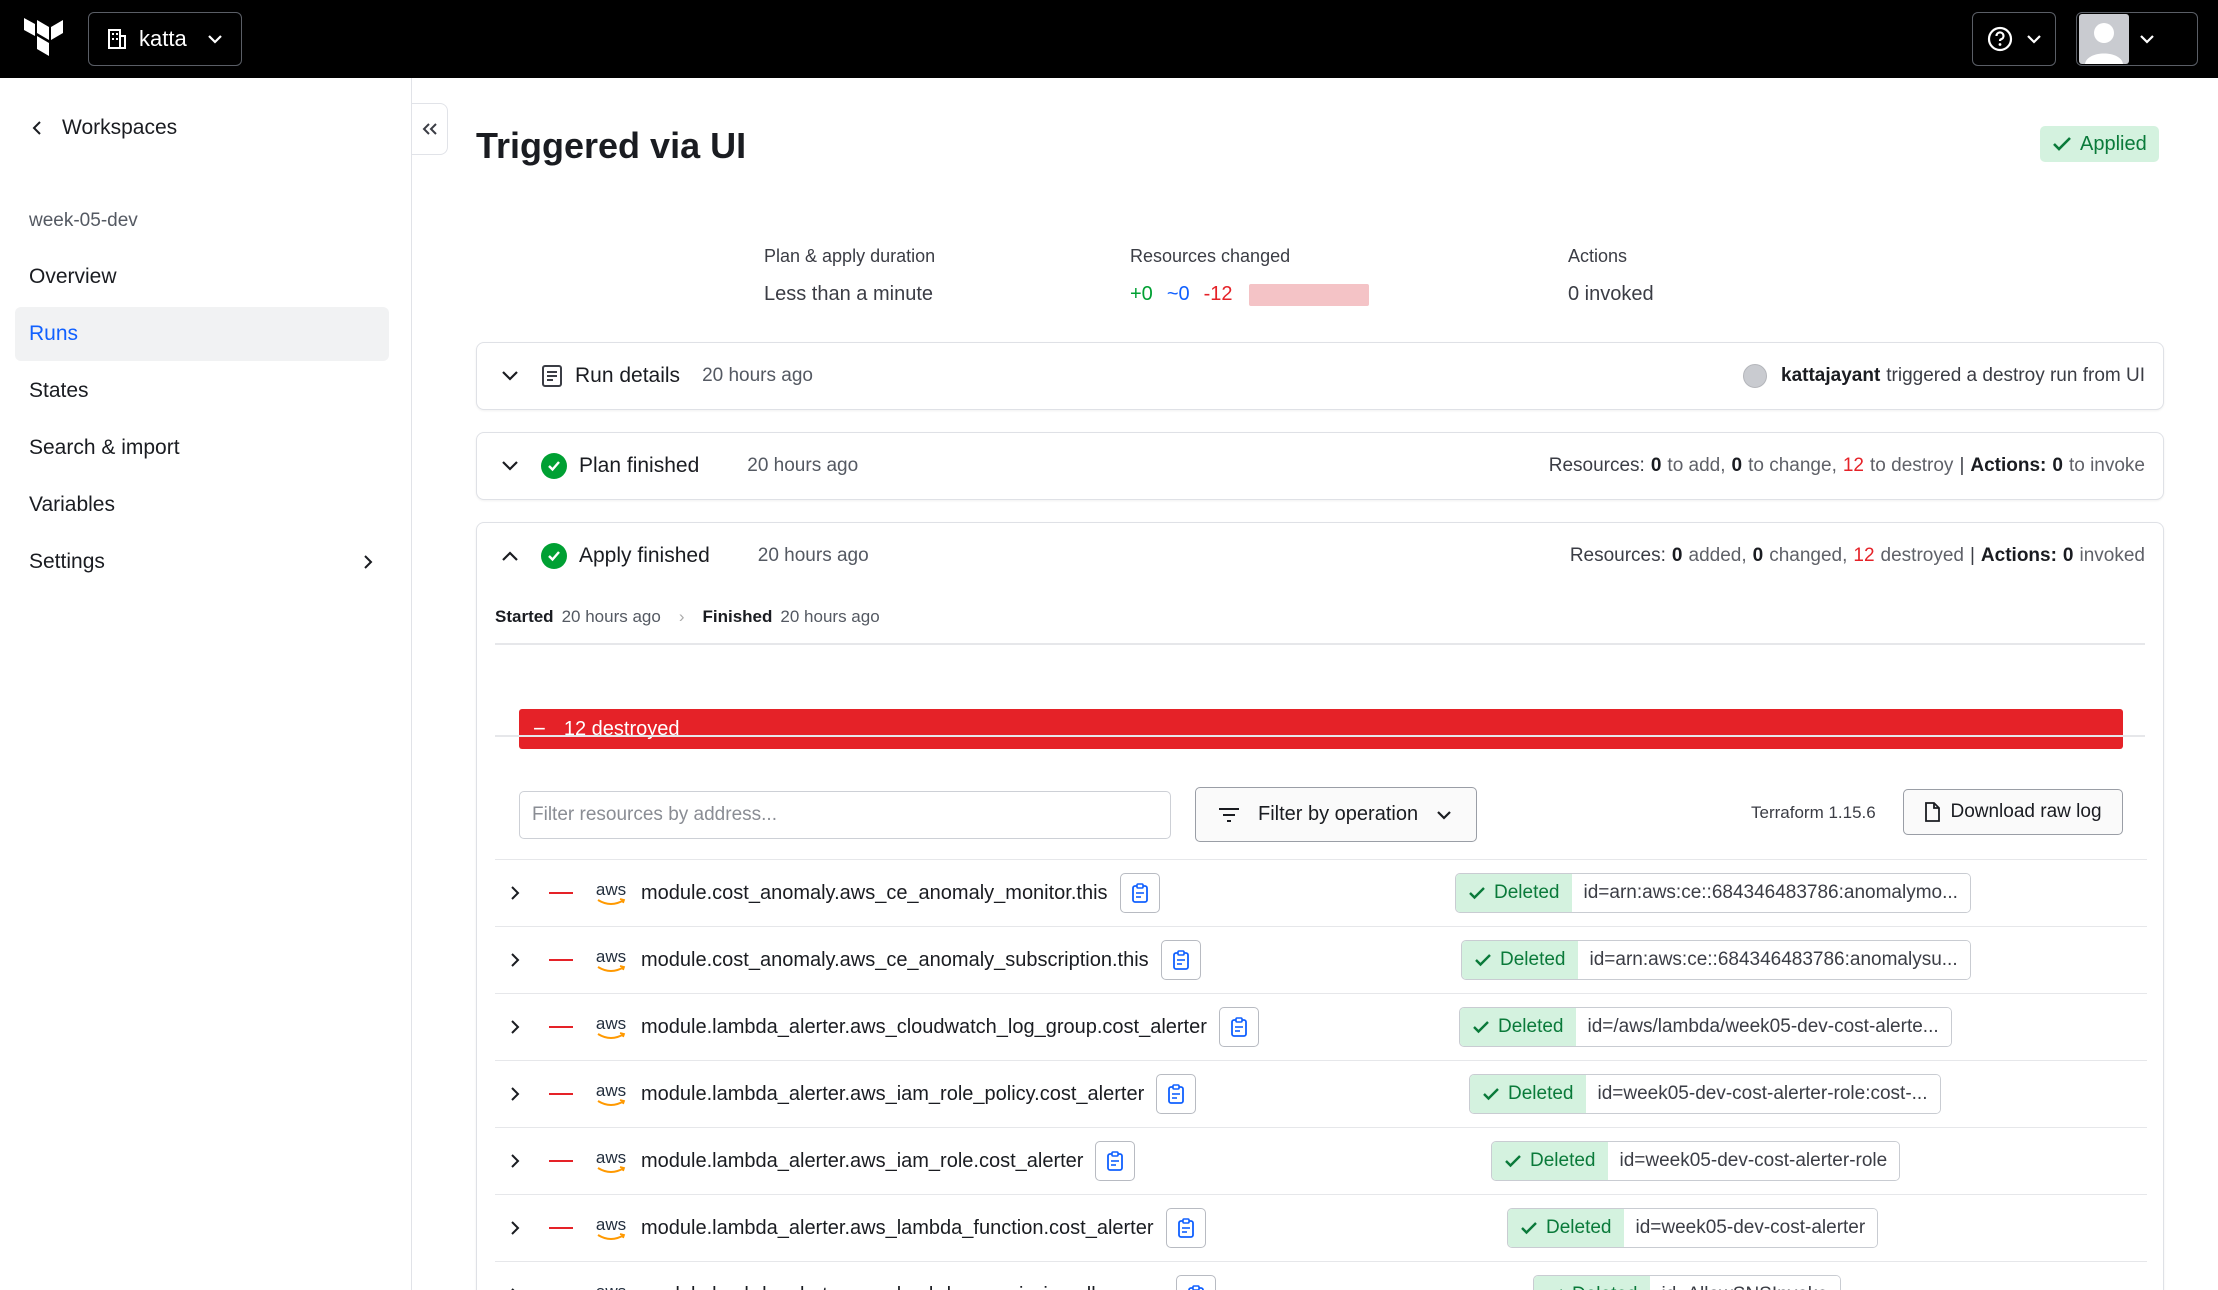 This screenshot has width=2218, height=1290. Describe the element at coordinates (202, 448) in the screenshot. I see `sidebar-item-search-import: Search & import` at that location.